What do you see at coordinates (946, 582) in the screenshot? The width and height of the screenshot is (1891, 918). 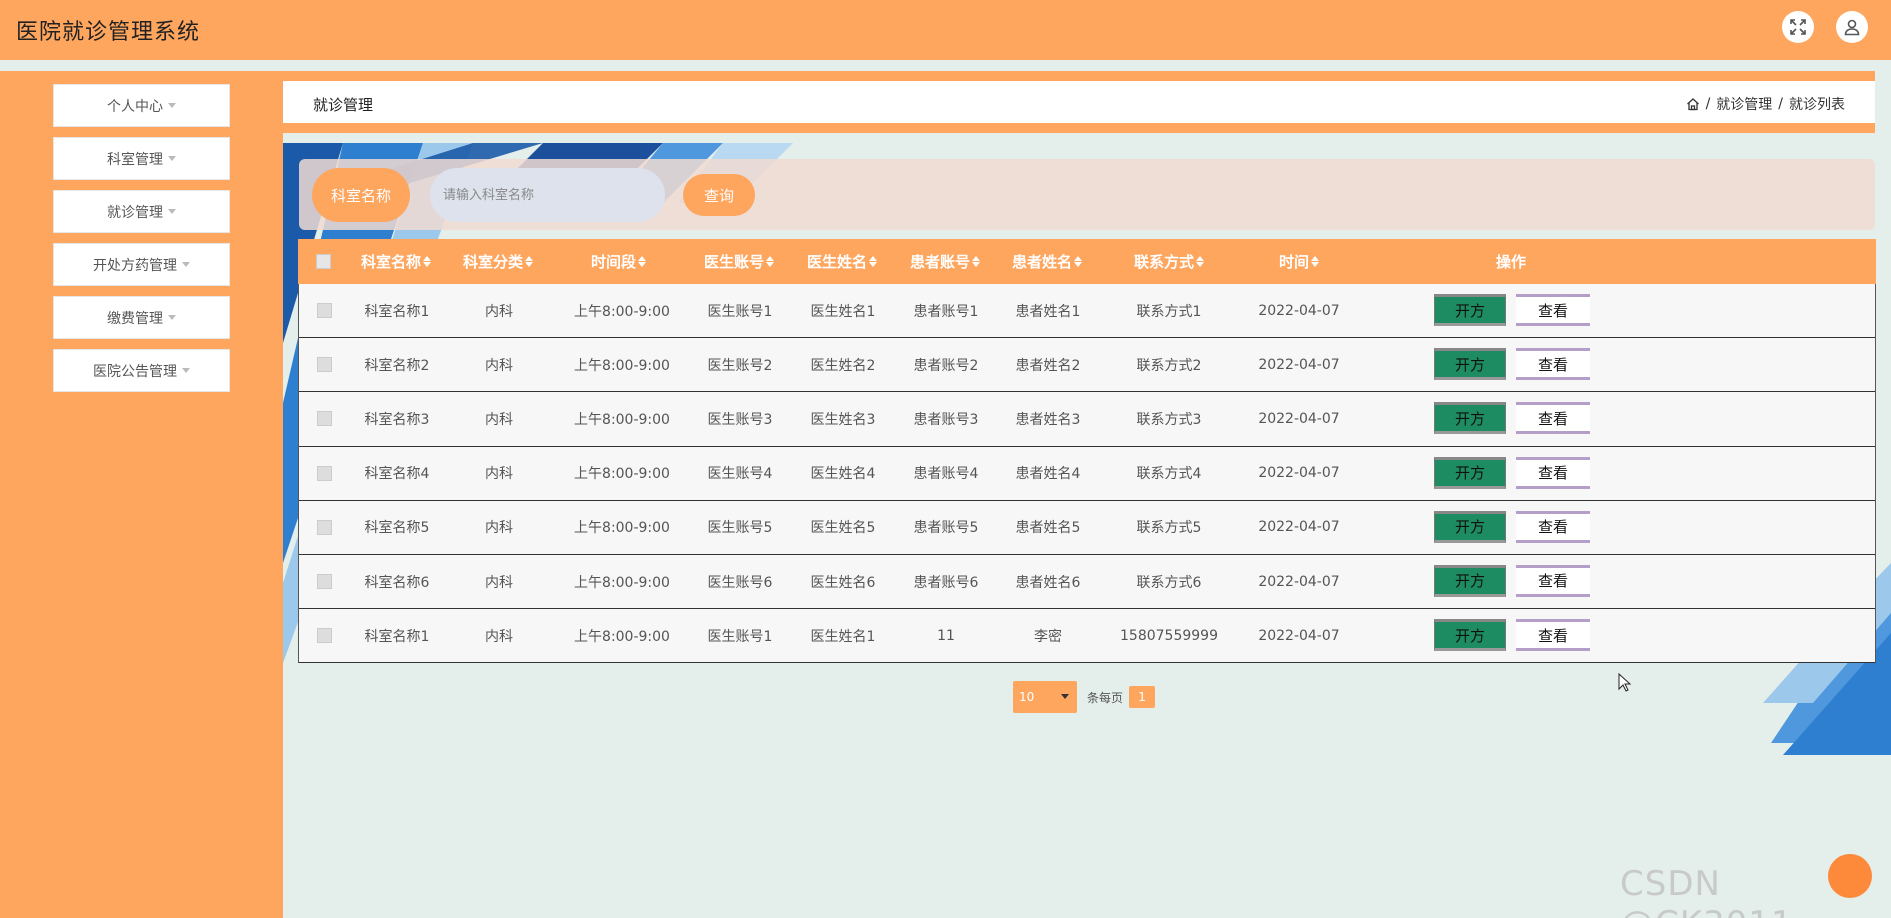 I see `cell-patient-account: 患者账号6` at bounding box center [946, 582].